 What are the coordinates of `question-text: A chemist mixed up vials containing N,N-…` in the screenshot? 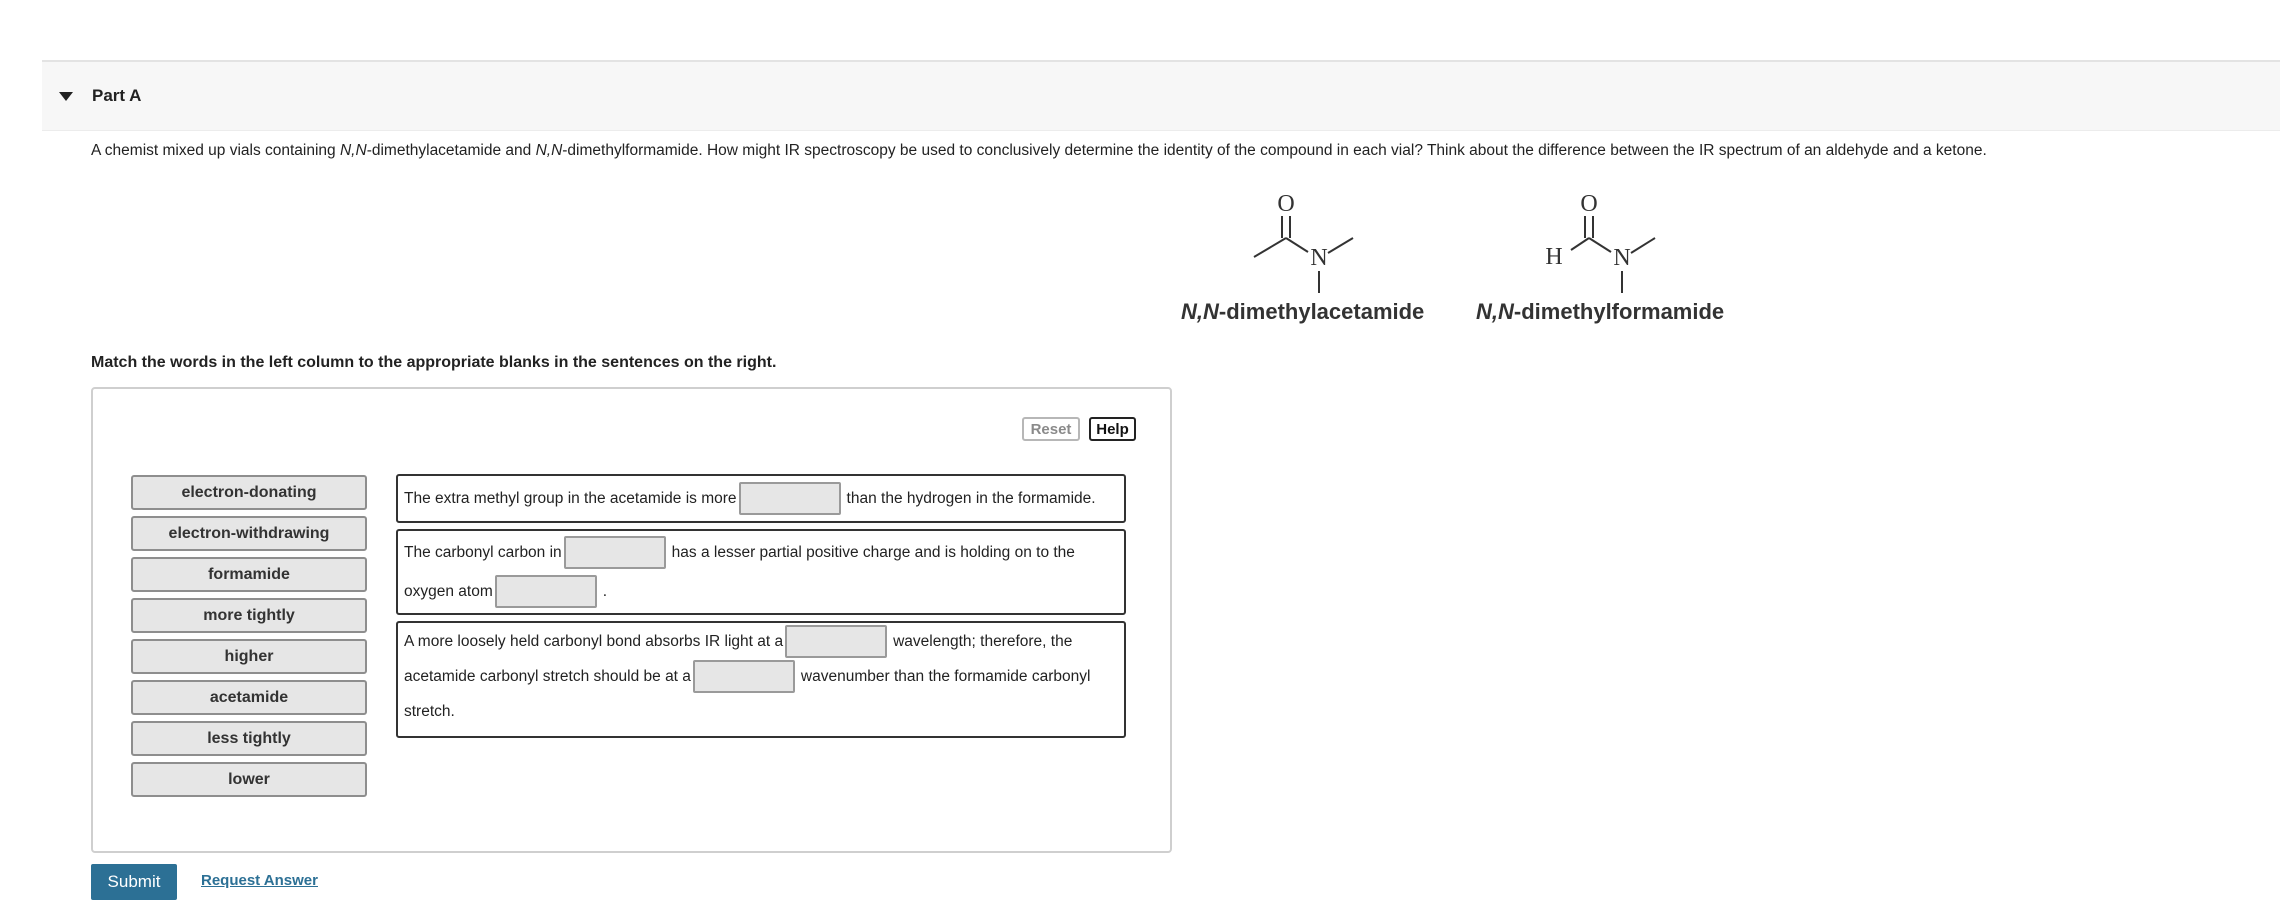 It's located at (1166, 151).